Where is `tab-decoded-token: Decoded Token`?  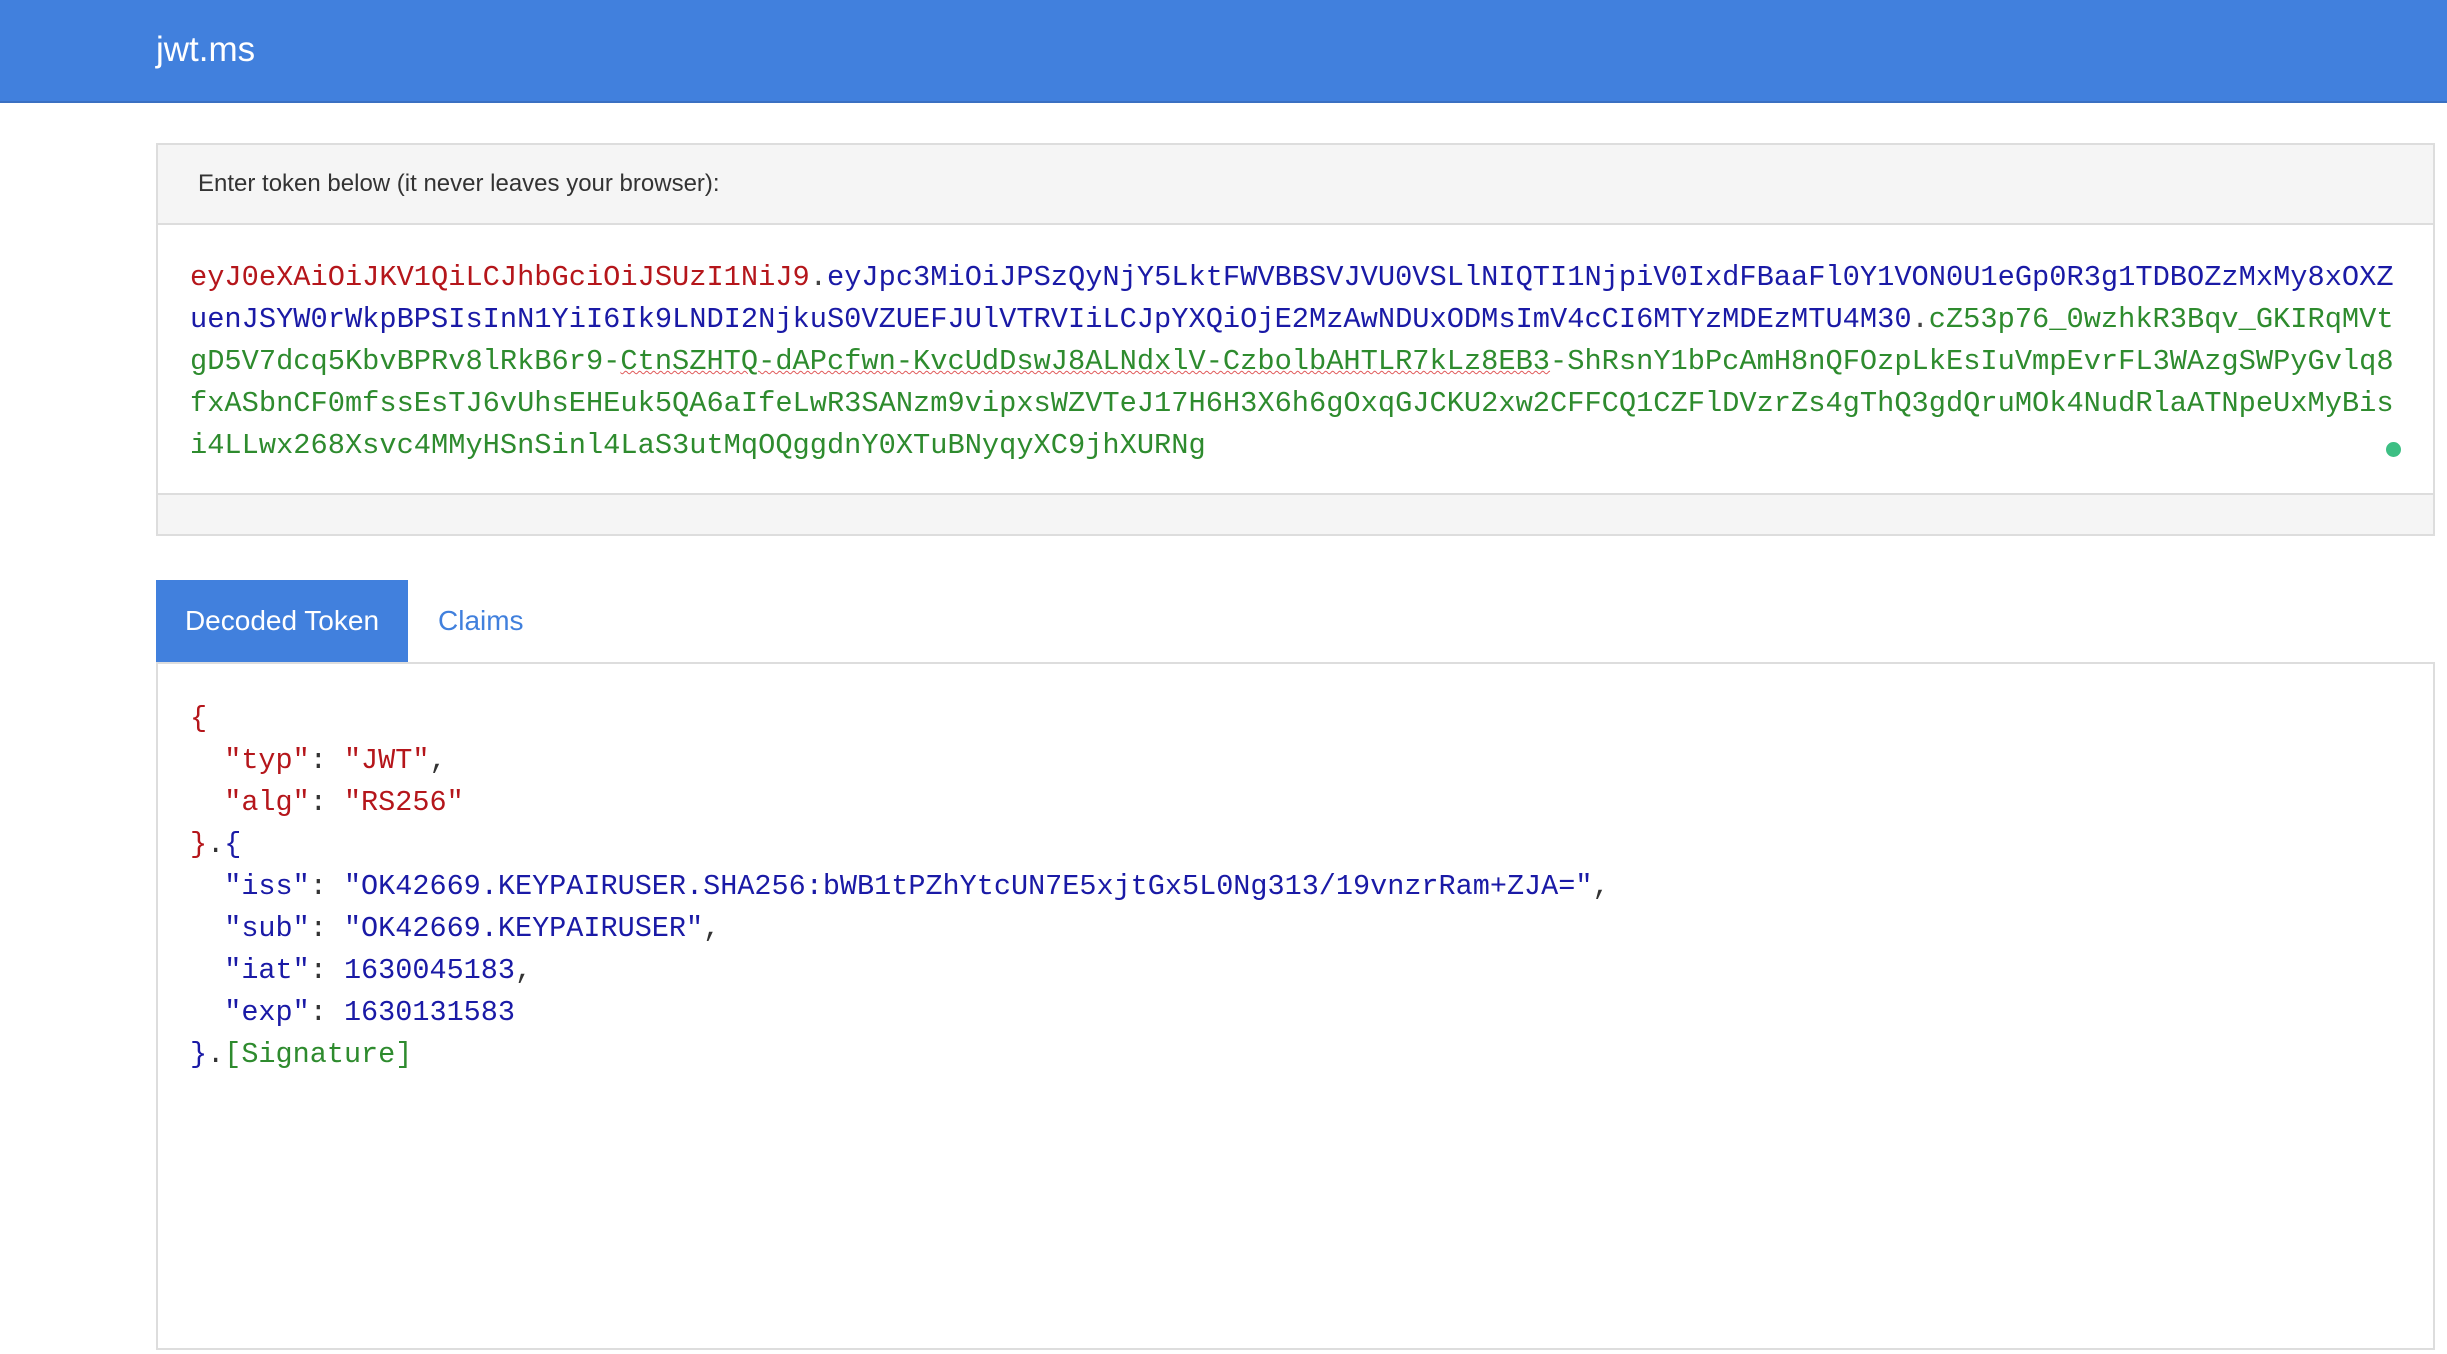 tab-decoded-token: Decoded Token is located at coordinates (282, 621).